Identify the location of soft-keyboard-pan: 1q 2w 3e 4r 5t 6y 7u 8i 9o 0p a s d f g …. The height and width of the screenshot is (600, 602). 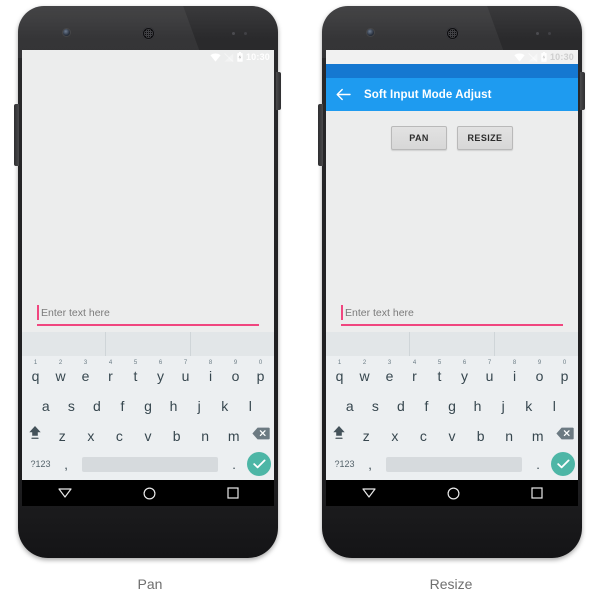
(148, 406).